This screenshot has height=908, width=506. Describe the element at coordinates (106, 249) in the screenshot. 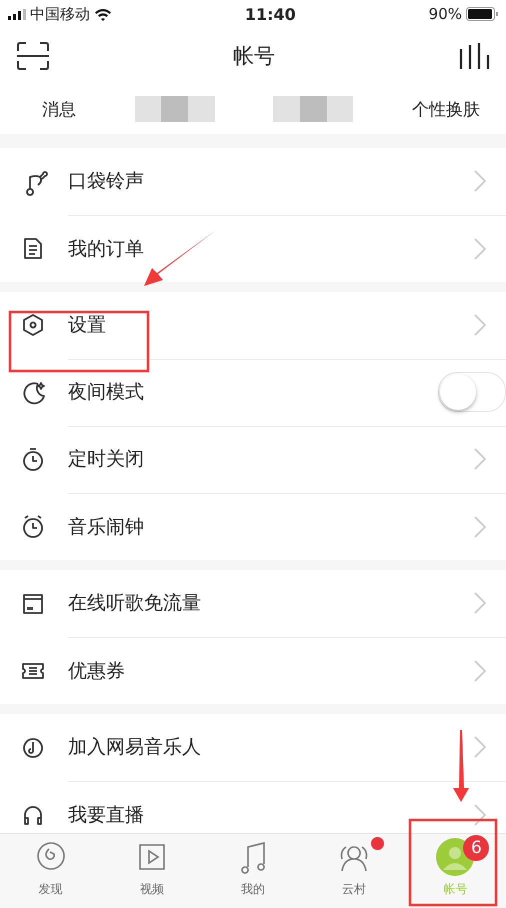

I see `menu-label: 我的订单` at that location.